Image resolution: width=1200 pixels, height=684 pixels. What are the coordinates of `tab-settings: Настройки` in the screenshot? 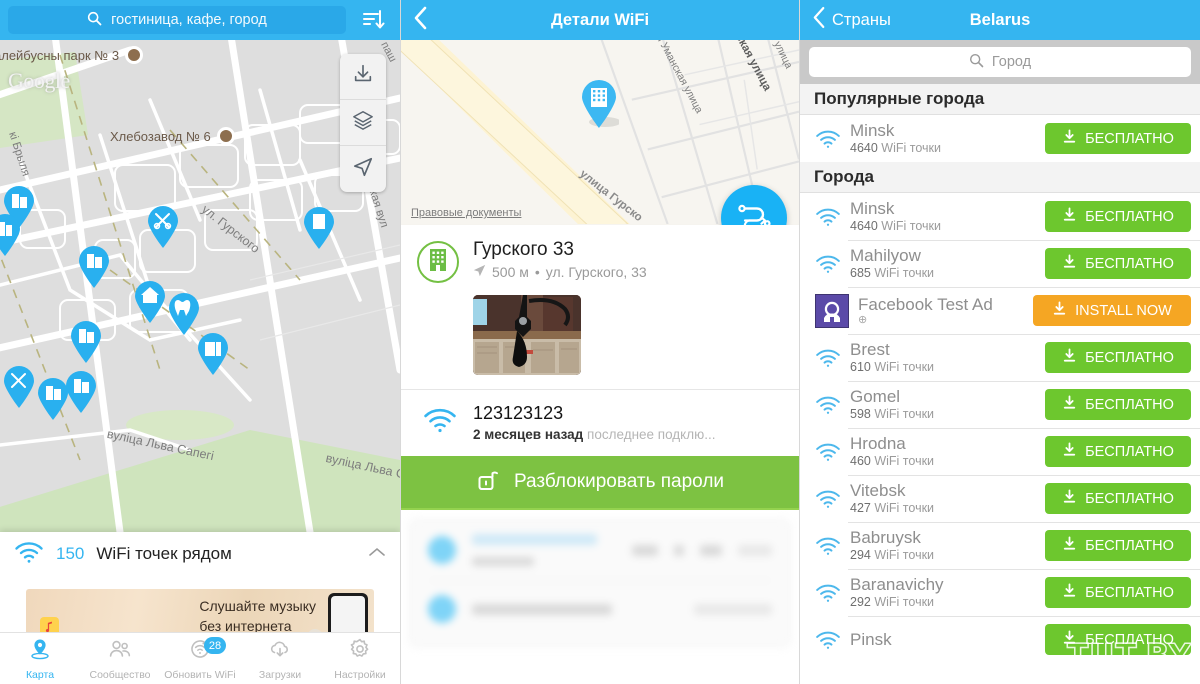 It's located at (360, 658).